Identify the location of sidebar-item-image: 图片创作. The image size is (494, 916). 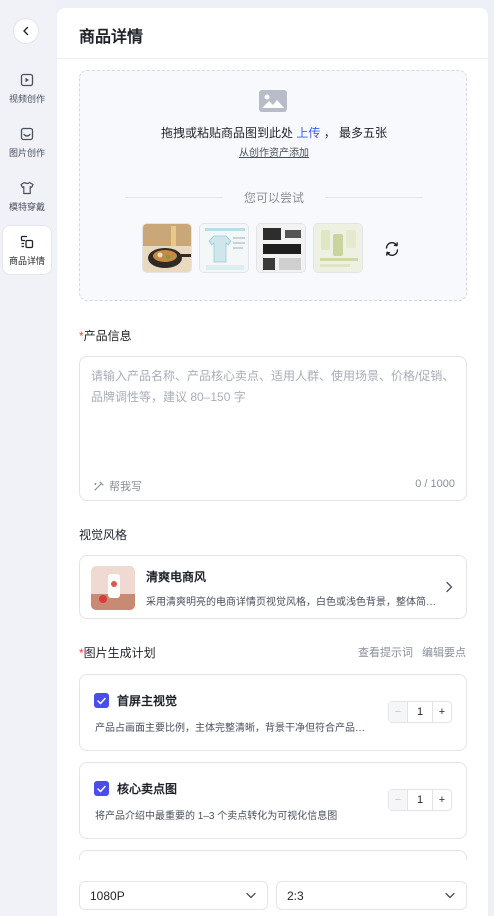
(27, 142).